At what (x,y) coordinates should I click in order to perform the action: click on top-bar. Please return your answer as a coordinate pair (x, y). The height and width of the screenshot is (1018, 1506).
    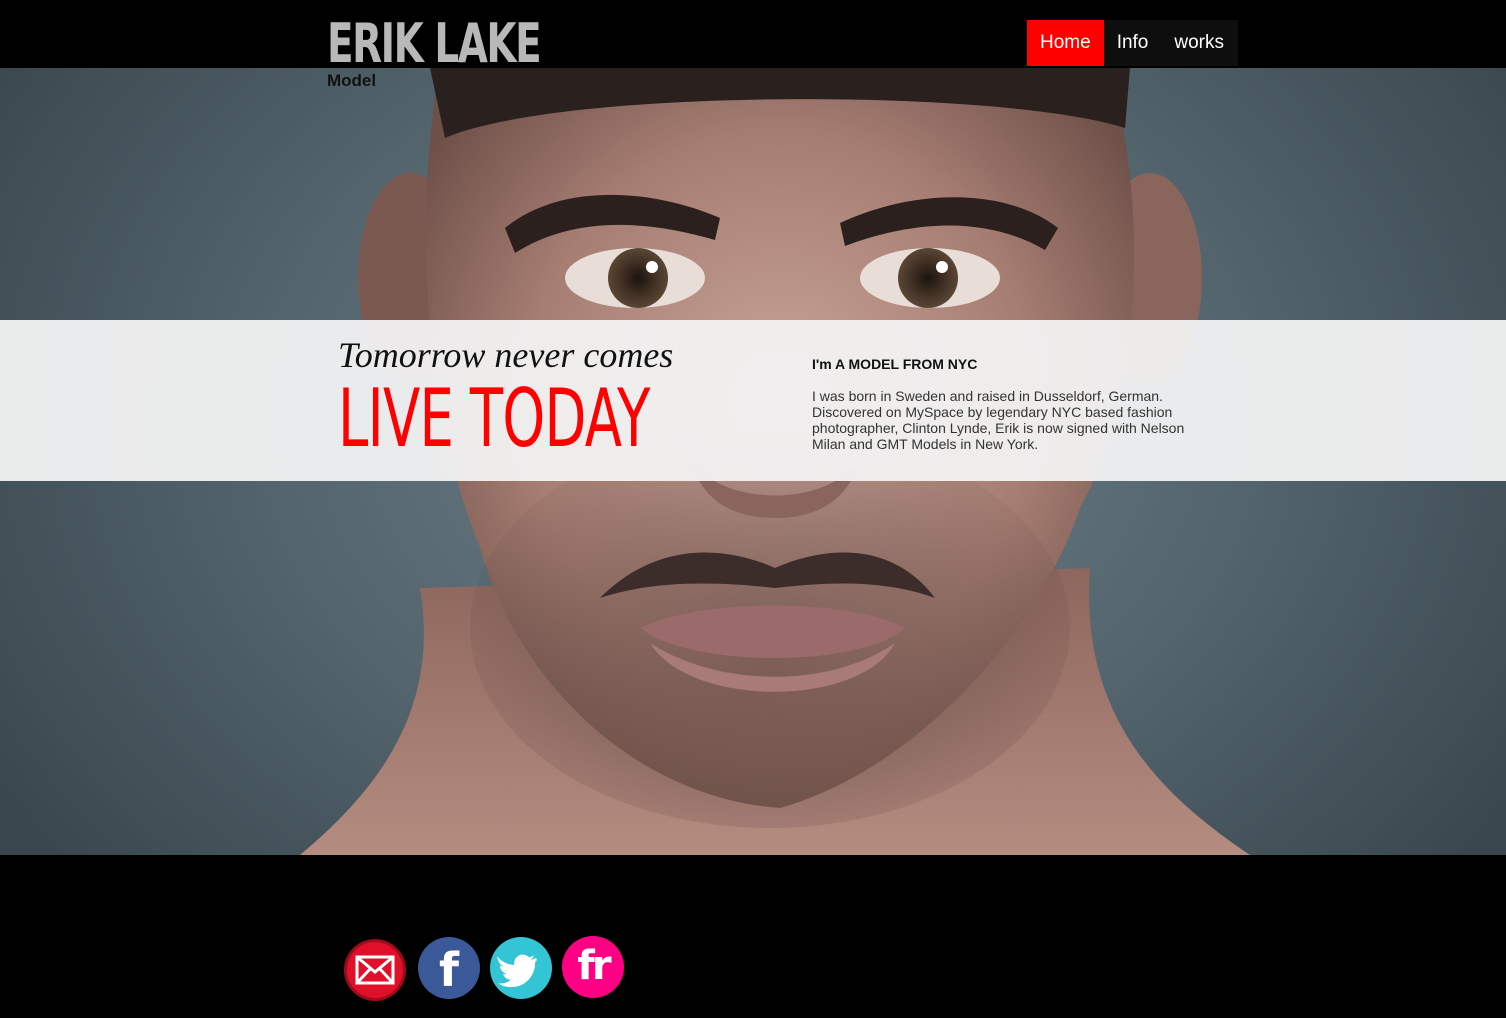
    Looking at the image, I should click on (753, 34).